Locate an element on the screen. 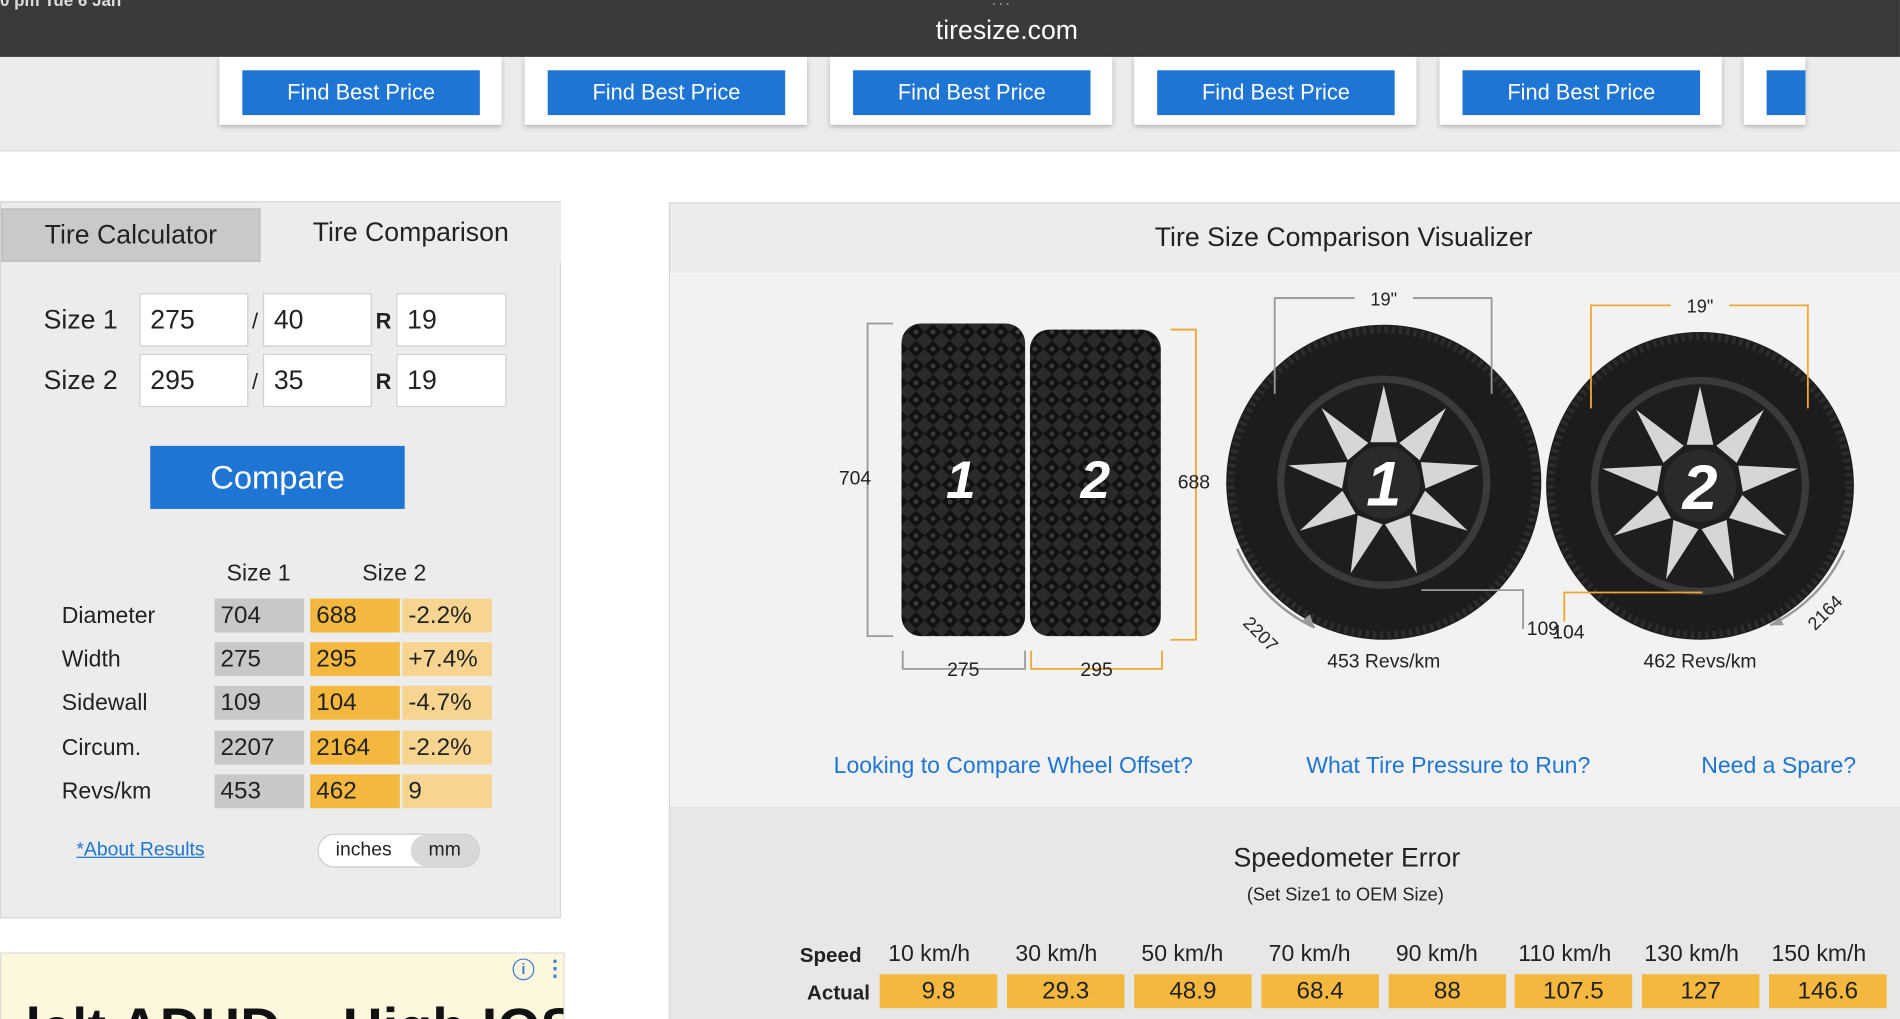  tire2-wheel-number: 2 is located at coordinates (1699, 488).